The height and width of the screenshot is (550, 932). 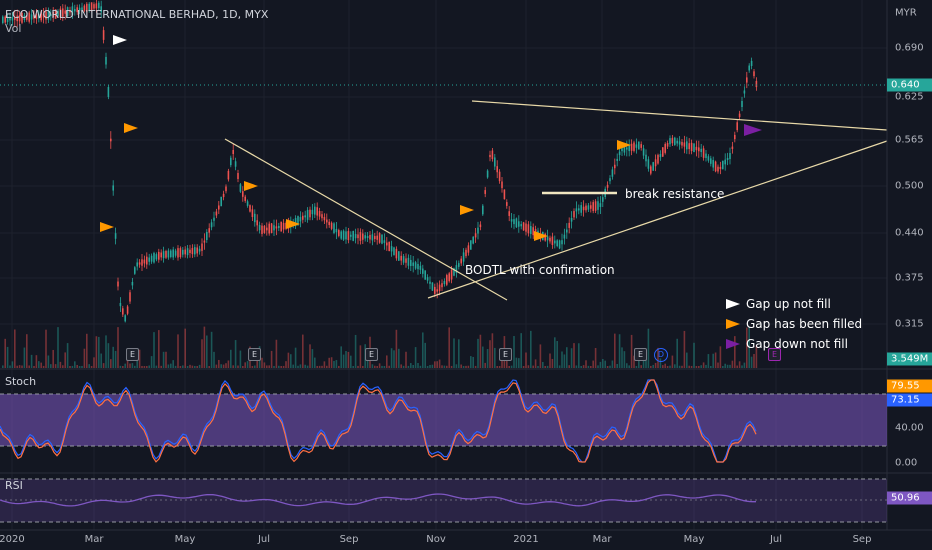 What do you see at coordinates (540, 270) in the screenshot?
I see `bodtl-annotation: BODTL with confirmation` at bounding box center [540, 270].